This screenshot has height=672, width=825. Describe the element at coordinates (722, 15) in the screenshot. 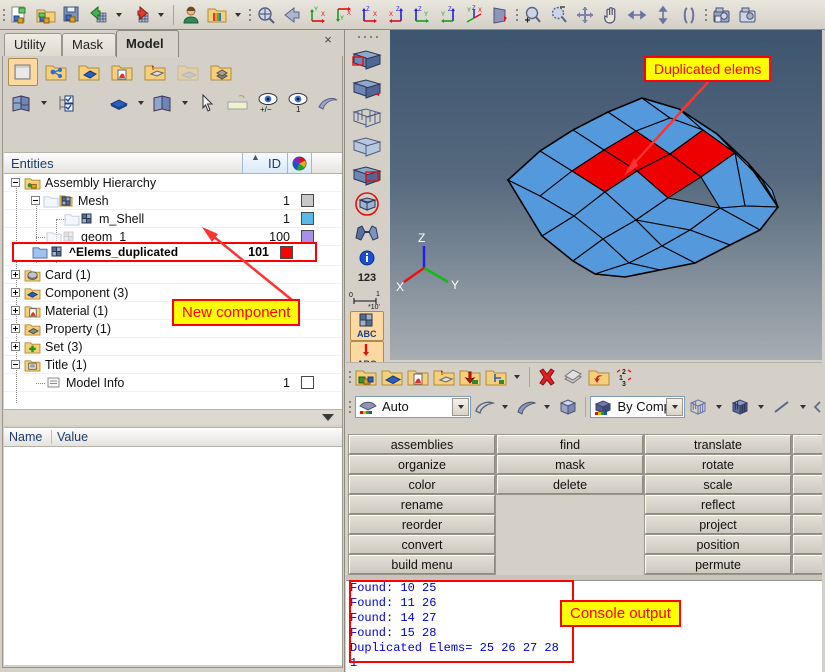

I see `save-image-icon` at that location.